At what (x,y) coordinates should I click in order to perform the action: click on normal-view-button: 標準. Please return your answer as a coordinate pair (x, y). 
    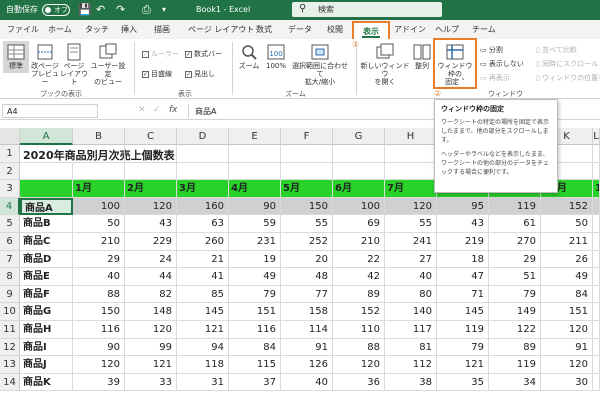
    Looking at the image, I should click on (16, 57).